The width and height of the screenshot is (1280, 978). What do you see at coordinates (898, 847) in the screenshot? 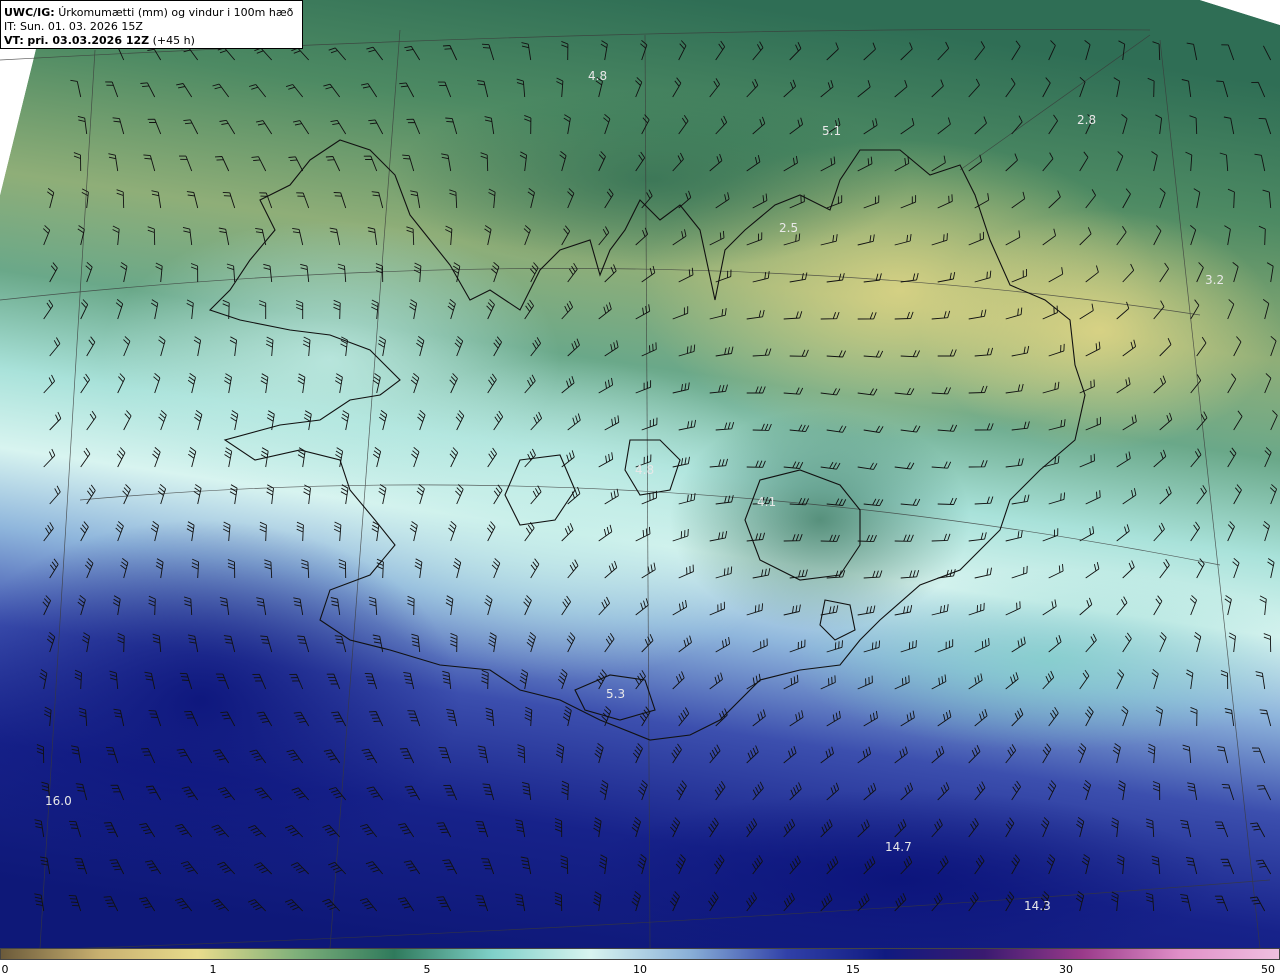
I see `value-label: 14.7` at bounding box center [898, 847].